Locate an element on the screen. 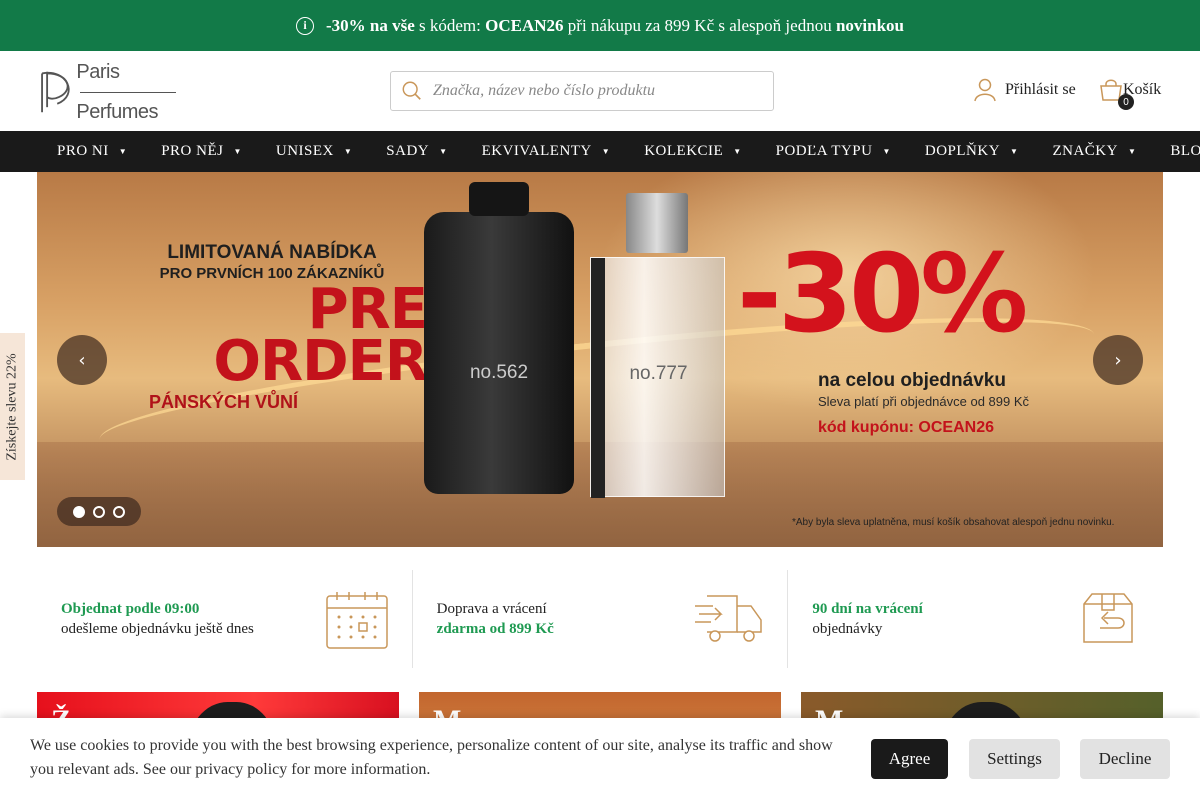 This screenshot has width=1200, height=800. logo-mark-icon is located at coordinates (55, 92).